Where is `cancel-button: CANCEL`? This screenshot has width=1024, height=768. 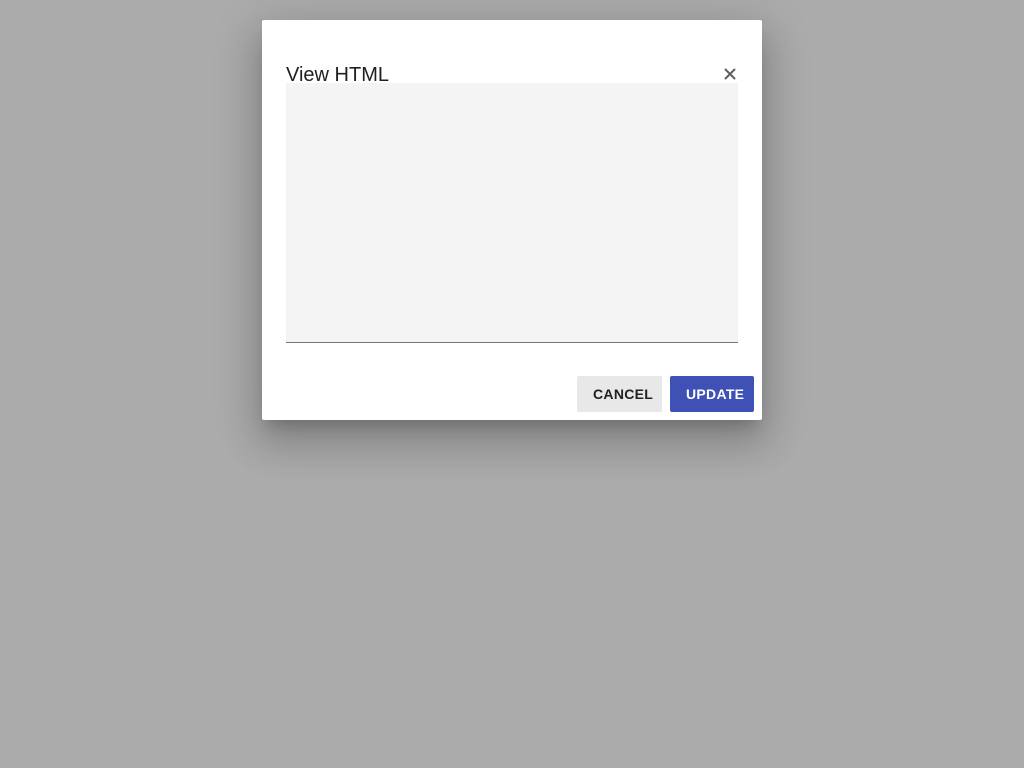
cancel-button: CANCEL is located at coordinates (619, 394).